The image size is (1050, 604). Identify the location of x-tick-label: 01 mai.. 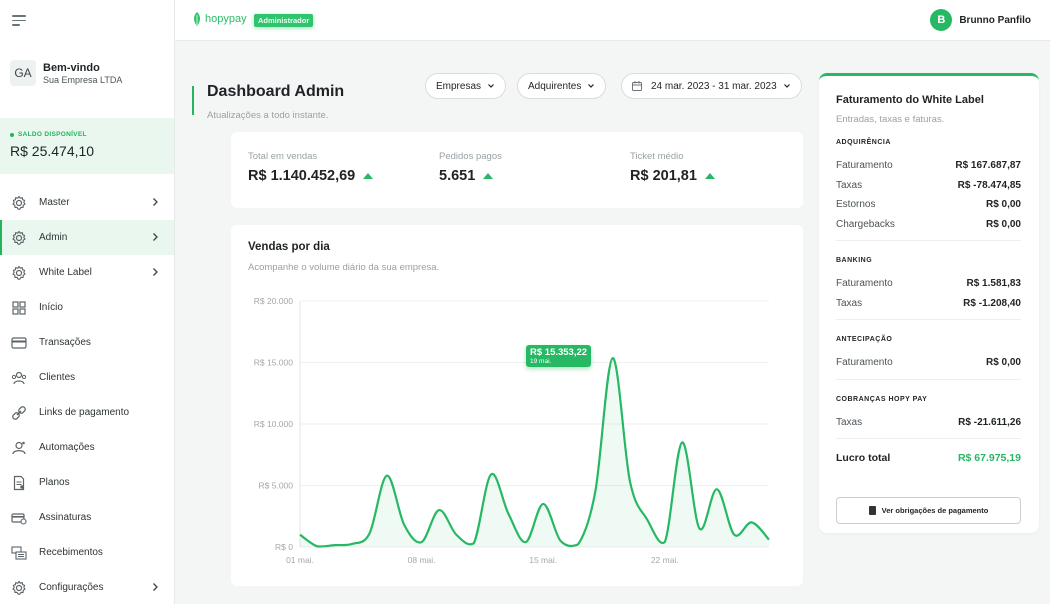
(300, 560).